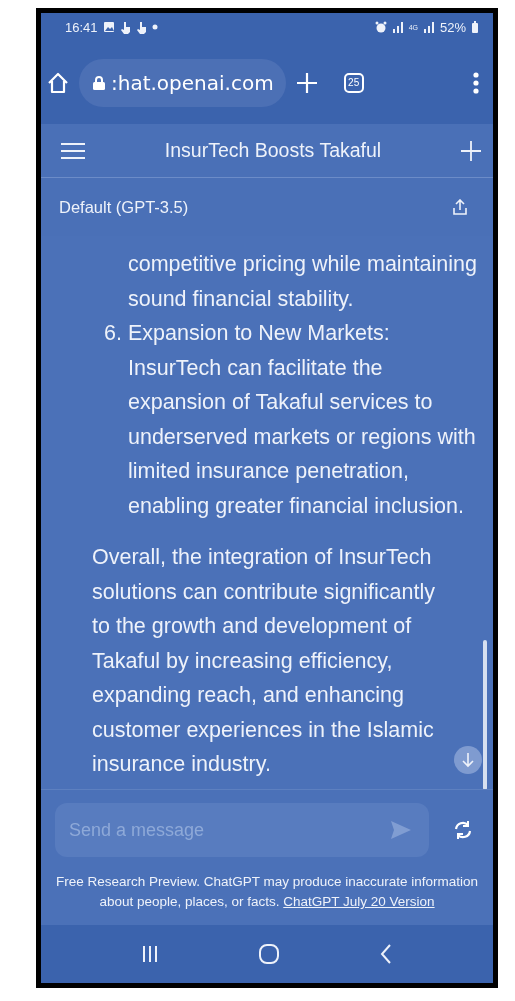 The height and width of the screenshot is (1001, 515). I want to click on recent-apps-icon, so click(149, 954).